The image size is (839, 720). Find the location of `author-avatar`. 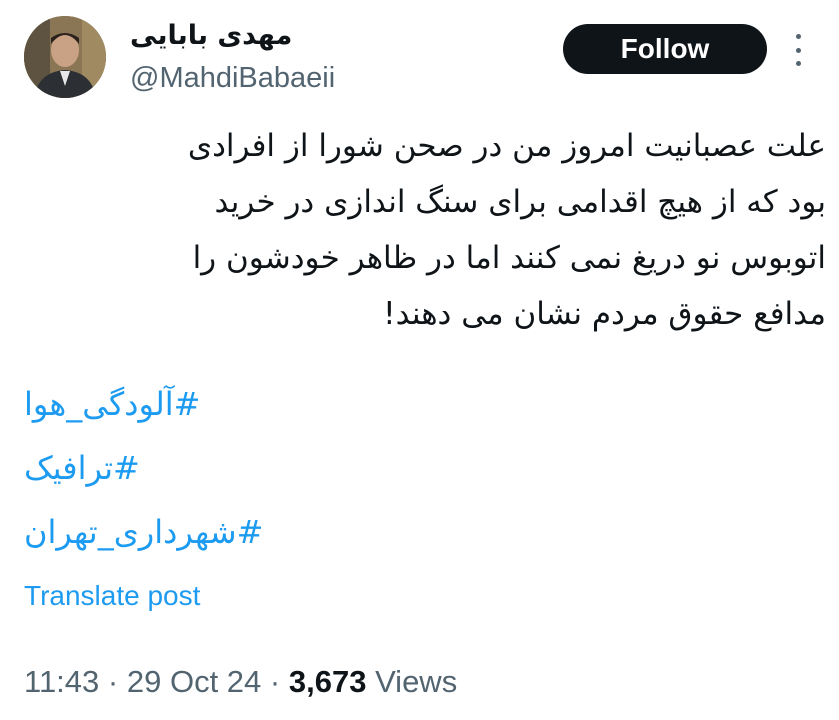

author-avatar is located at coordinates (65, 57).